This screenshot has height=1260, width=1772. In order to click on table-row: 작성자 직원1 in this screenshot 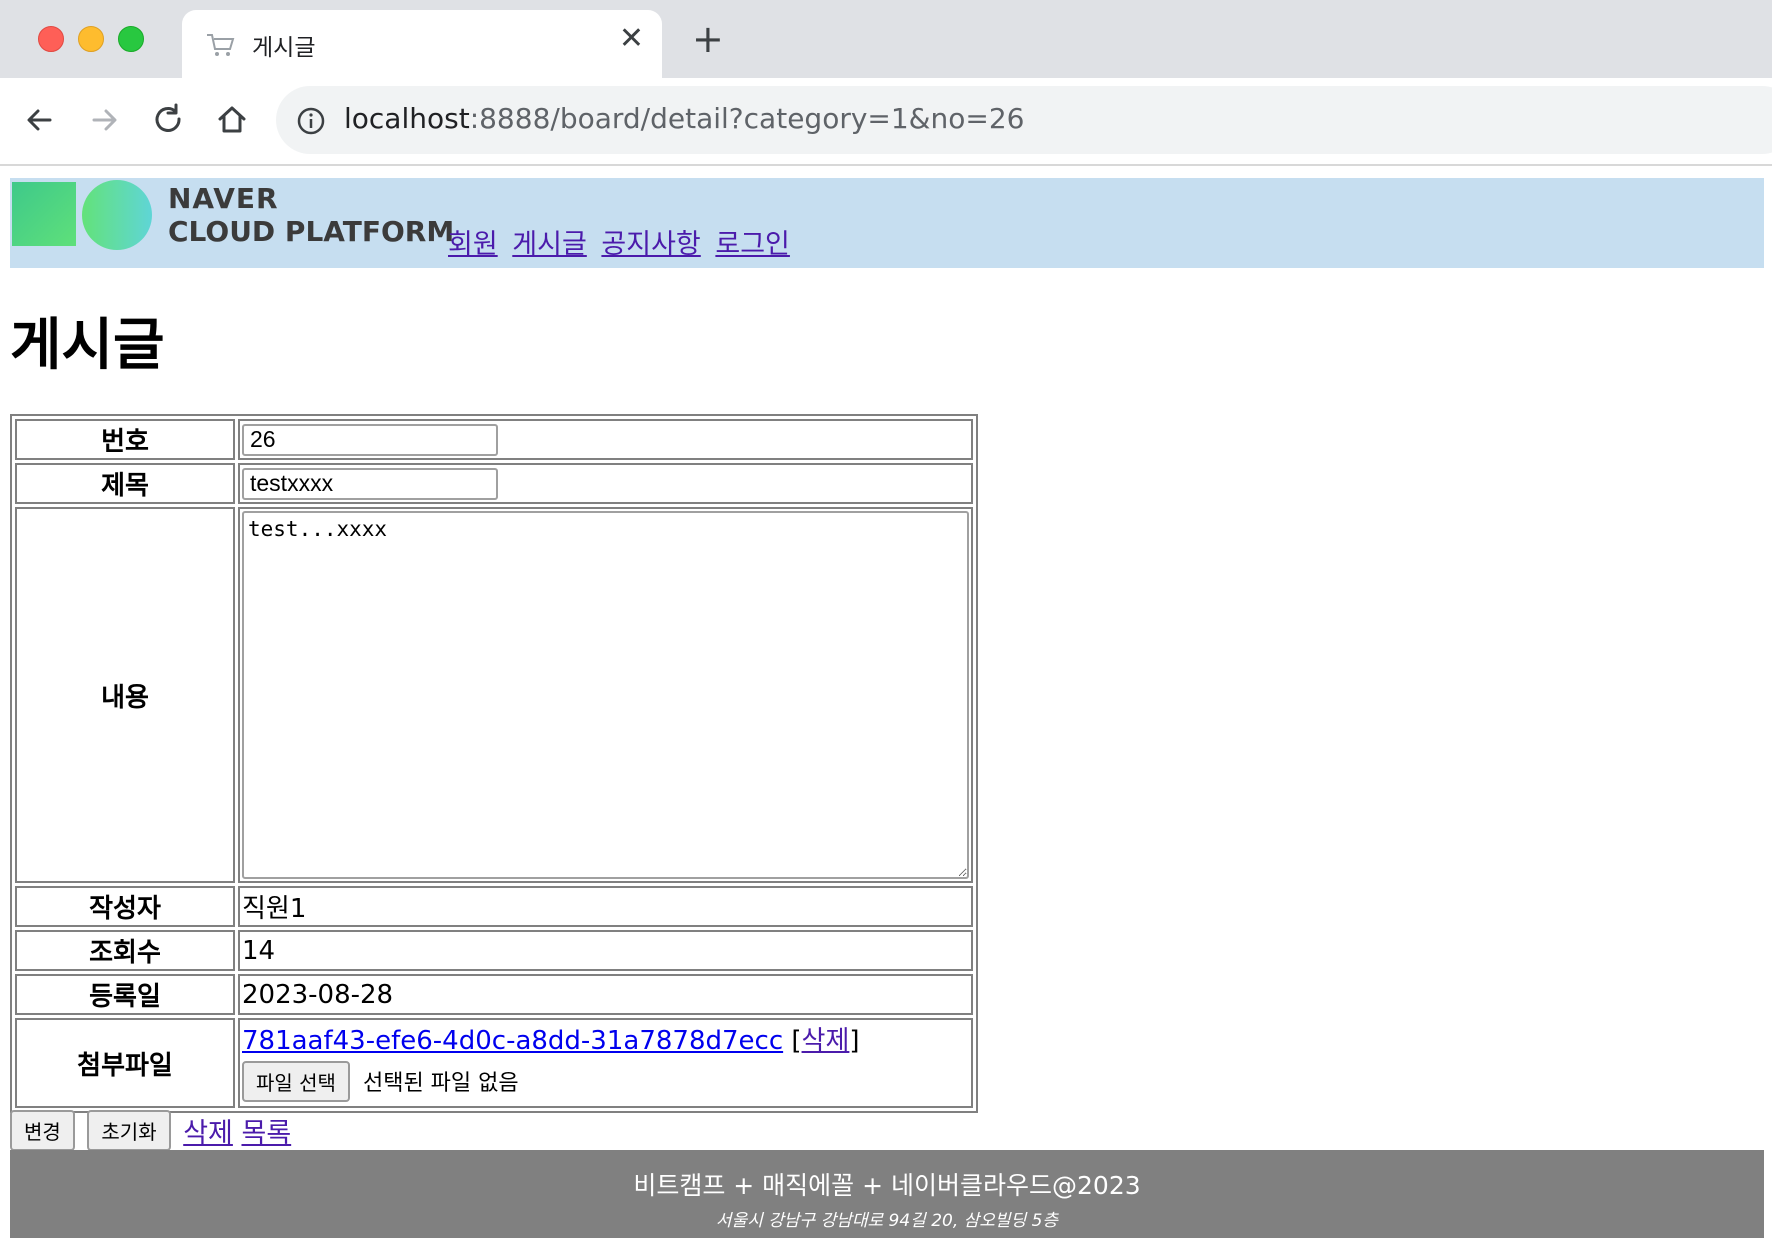, I will do `click(494, 906)`.